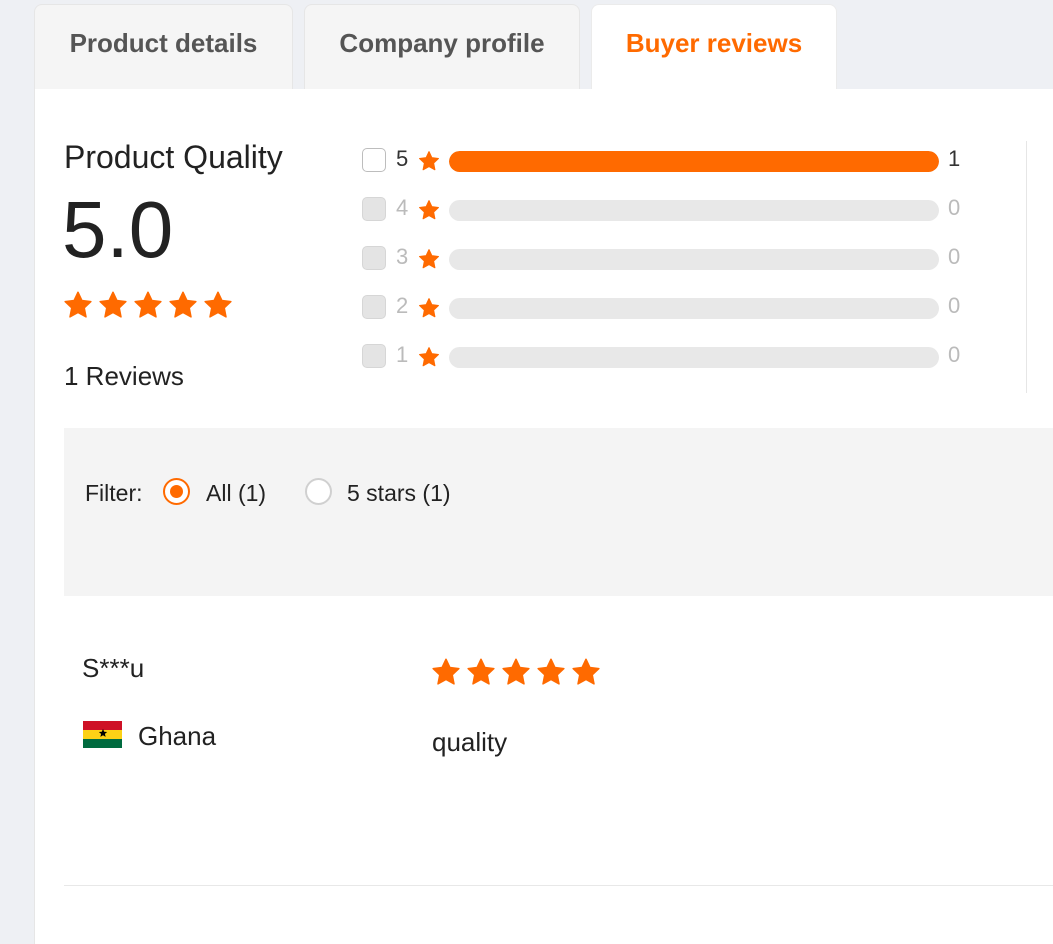  What do you see at coordinates (318, 491) in the screenshot?
I see `filter-5-stars-radio` at bounding box center [318, 491].